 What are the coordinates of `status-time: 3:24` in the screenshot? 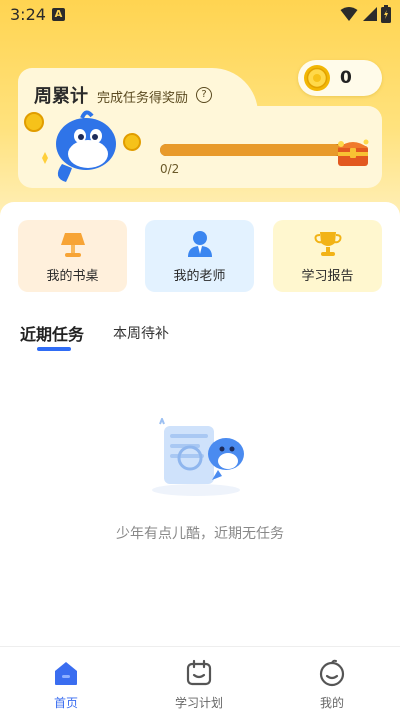 It's located at (28, 14).